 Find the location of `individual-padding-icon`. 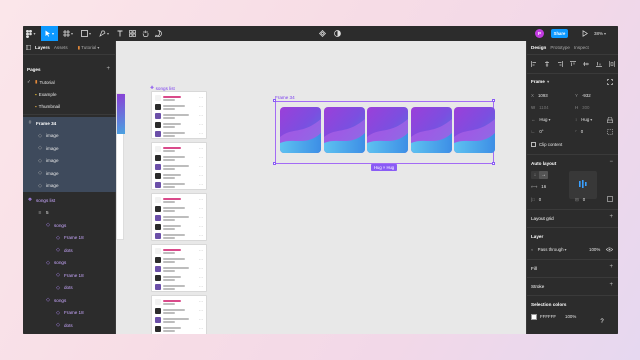

individual-padding-icon is located at coordinates (610, 199).